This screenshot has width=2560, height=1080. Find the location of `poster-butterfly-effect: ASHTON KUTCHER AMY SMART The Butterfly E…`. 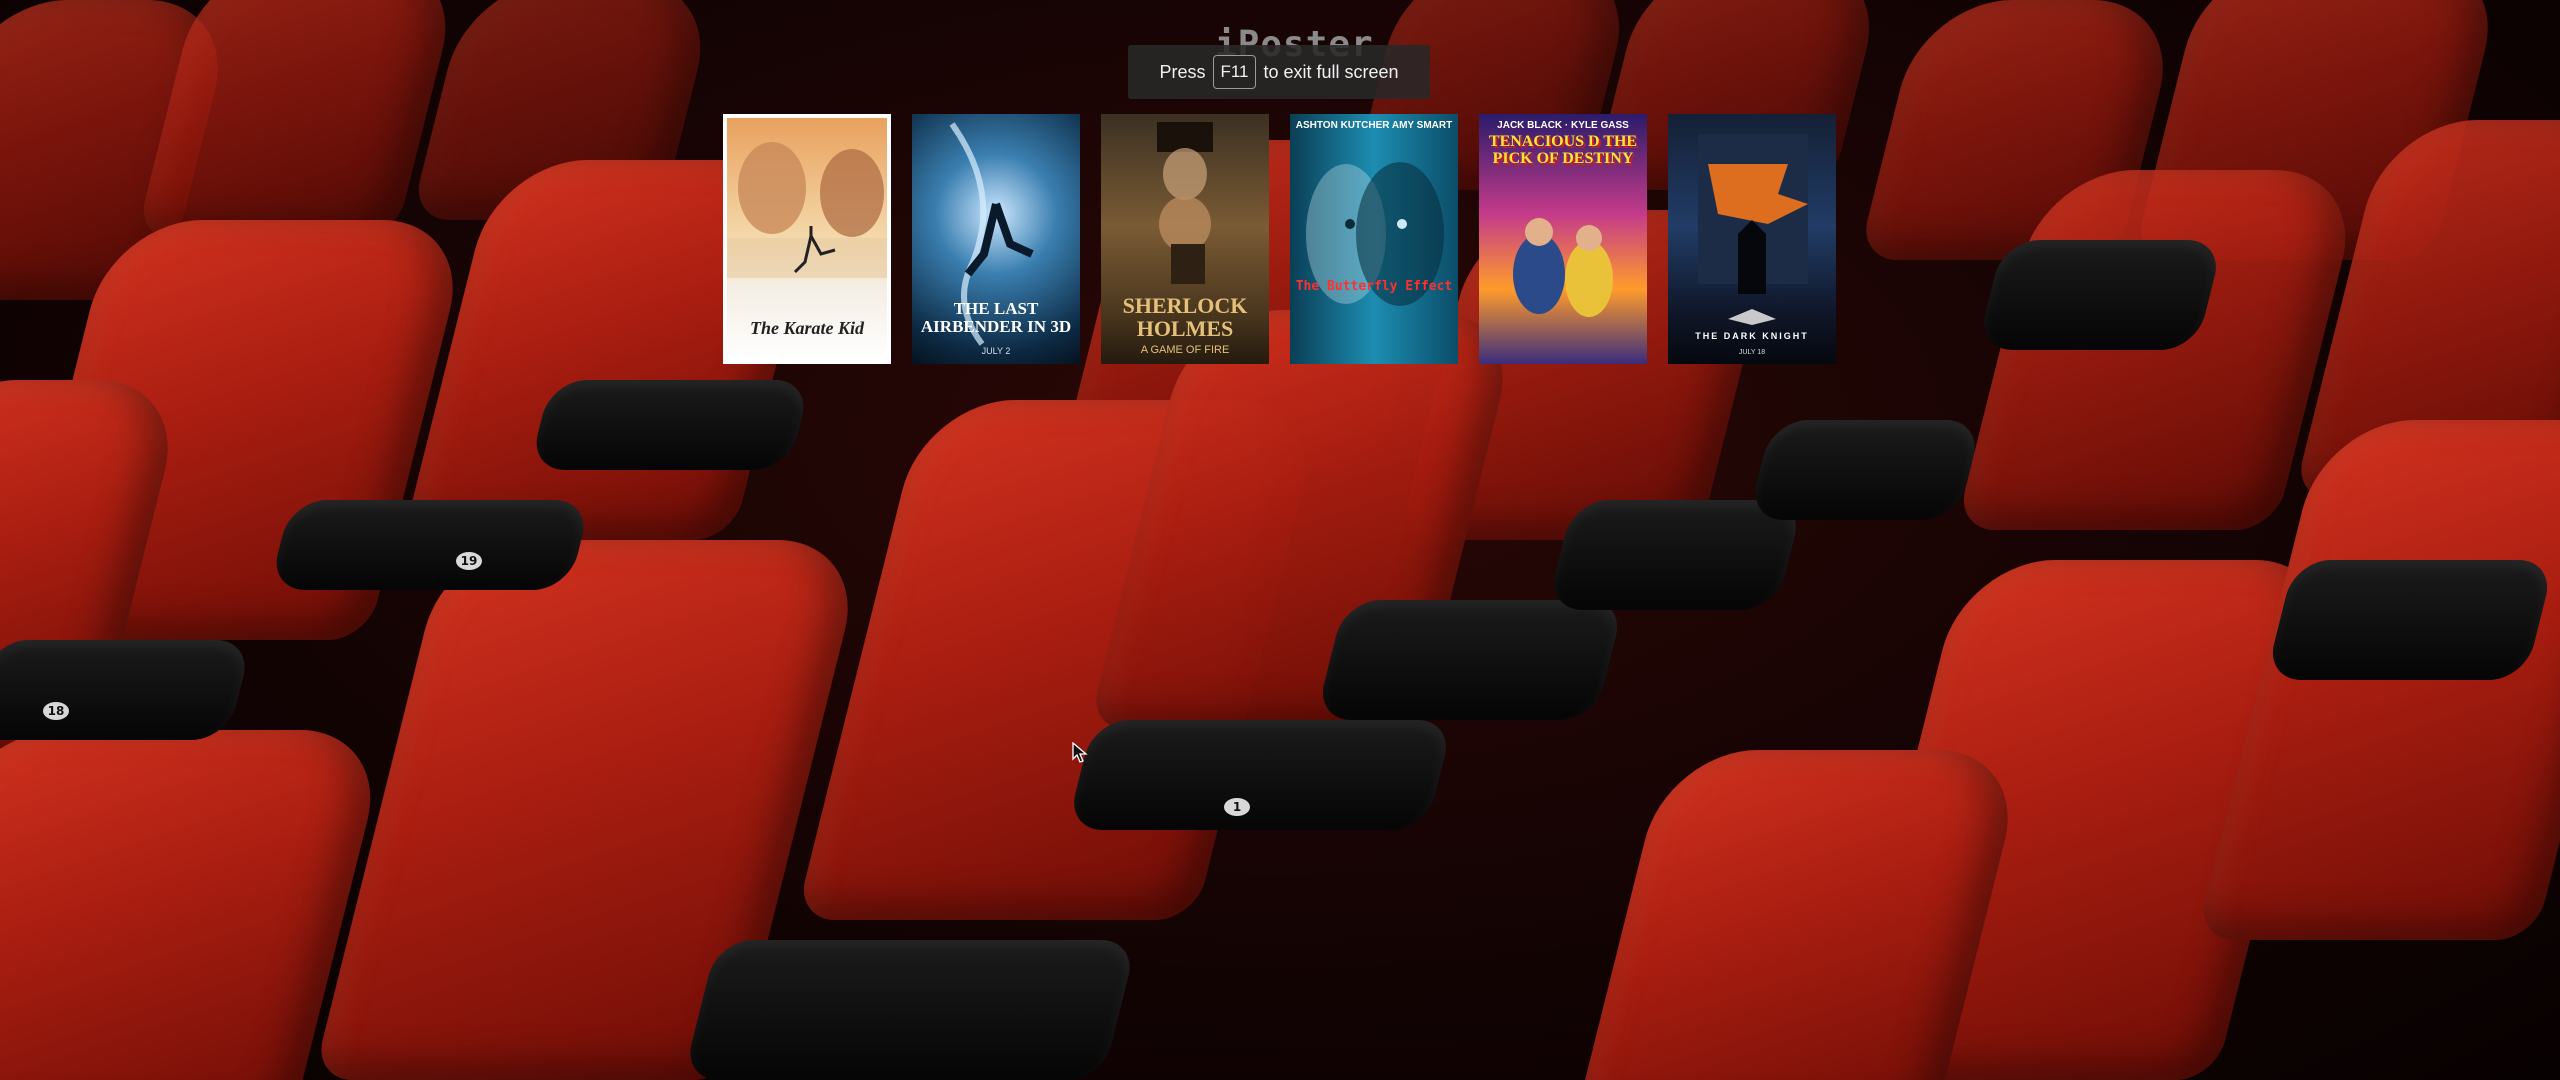

poster-butterfly-effect: ASHTON KUTCHER AMY SMART The Butterfly E… is located at coordinates (1374, 239).